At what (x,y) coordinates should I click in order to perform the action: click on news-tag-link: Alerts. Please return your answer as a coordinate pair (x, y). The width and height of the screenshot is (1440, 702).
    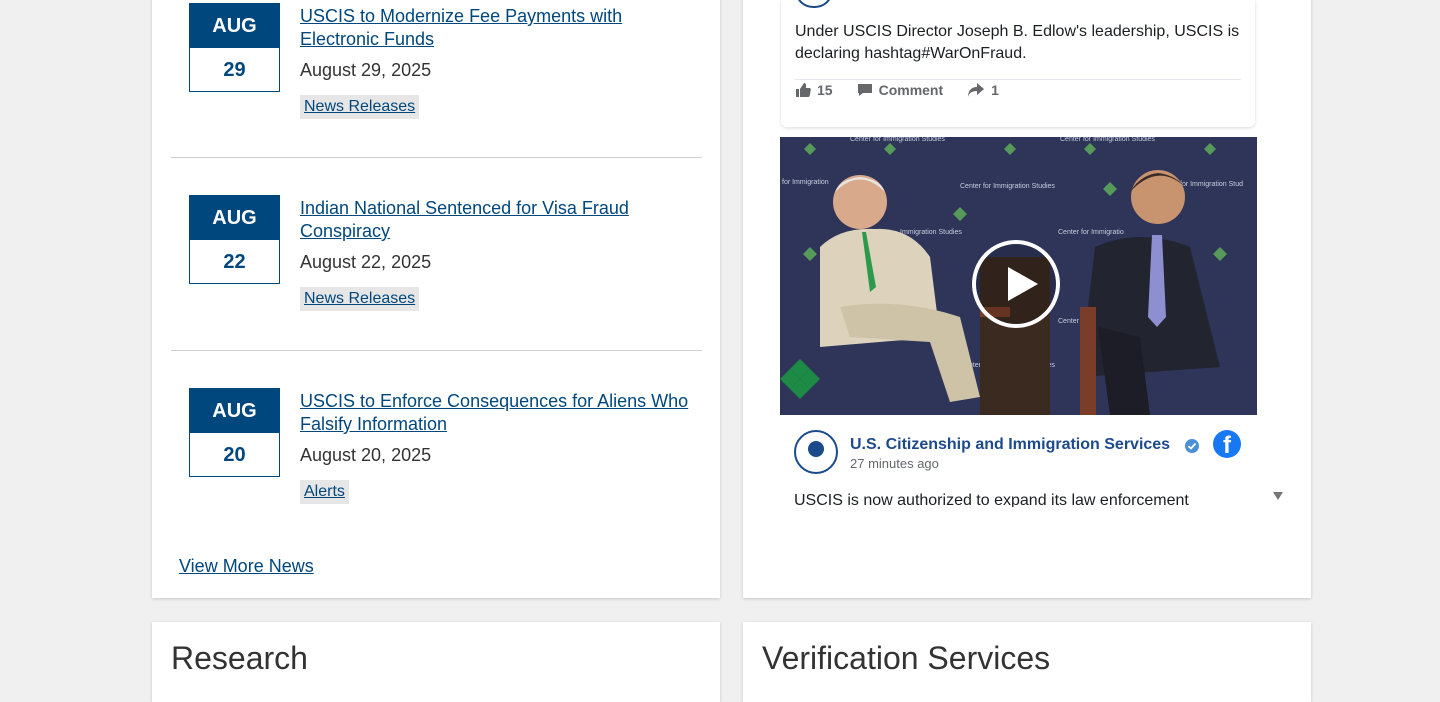
    Looking at the image, I should click on (324, 492).